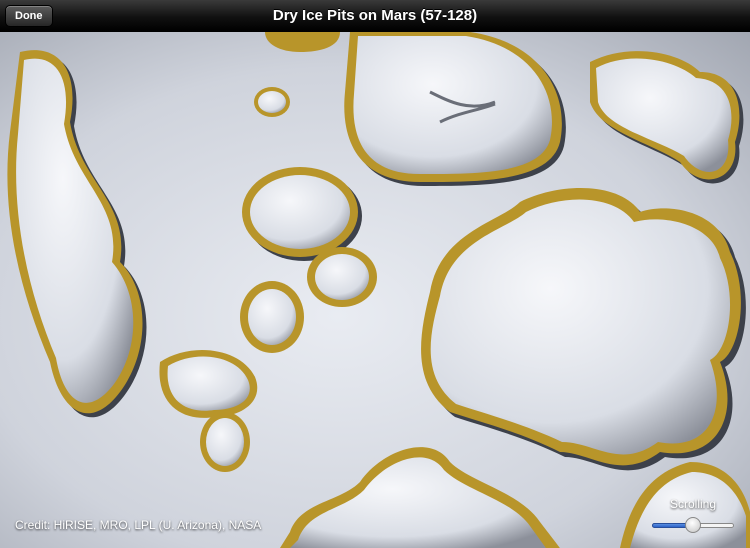 This screenshot has height=548, width=750. I want to click on slider-knob, so click(693, 525).